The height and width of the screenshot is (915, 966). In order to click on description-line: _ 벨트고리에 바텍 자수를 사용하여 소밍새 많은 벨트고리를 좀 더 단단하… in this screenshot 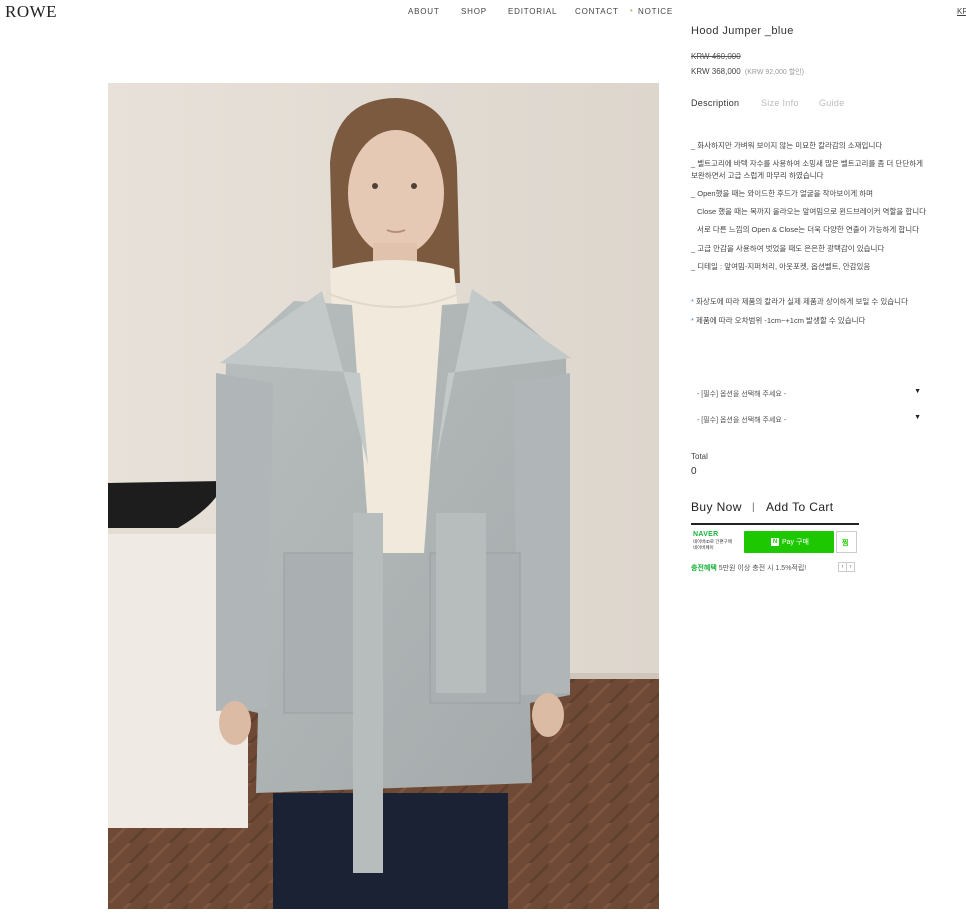, I will do `click(807, 163)`.